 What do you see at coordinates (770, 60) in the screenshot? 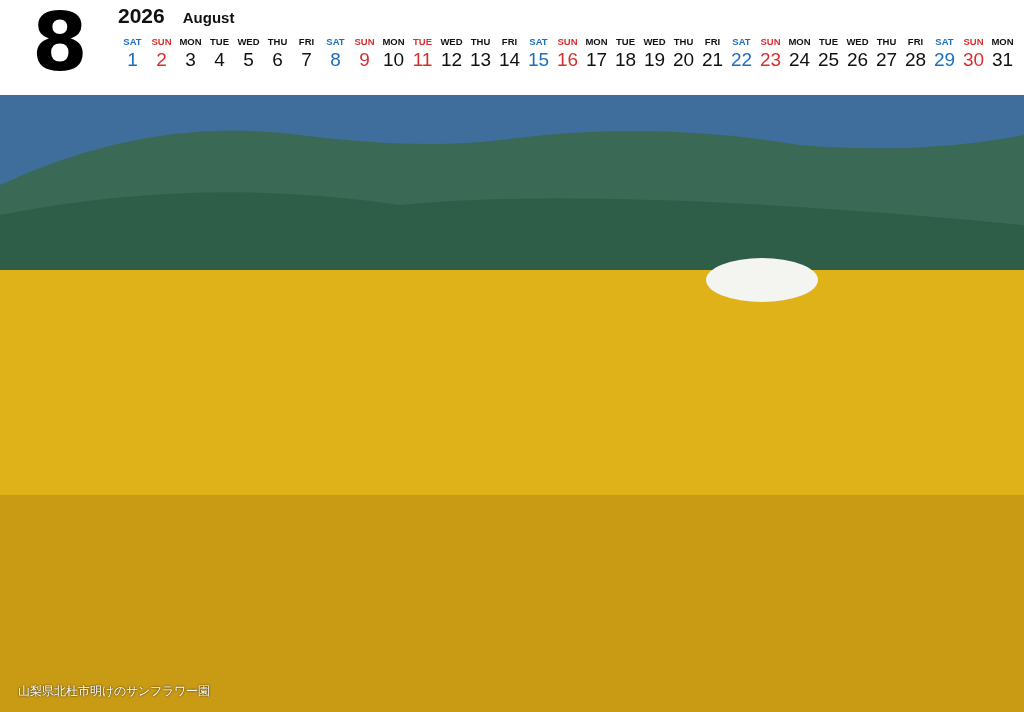
I see `date-number: 23` at bounding box center [770, 60].